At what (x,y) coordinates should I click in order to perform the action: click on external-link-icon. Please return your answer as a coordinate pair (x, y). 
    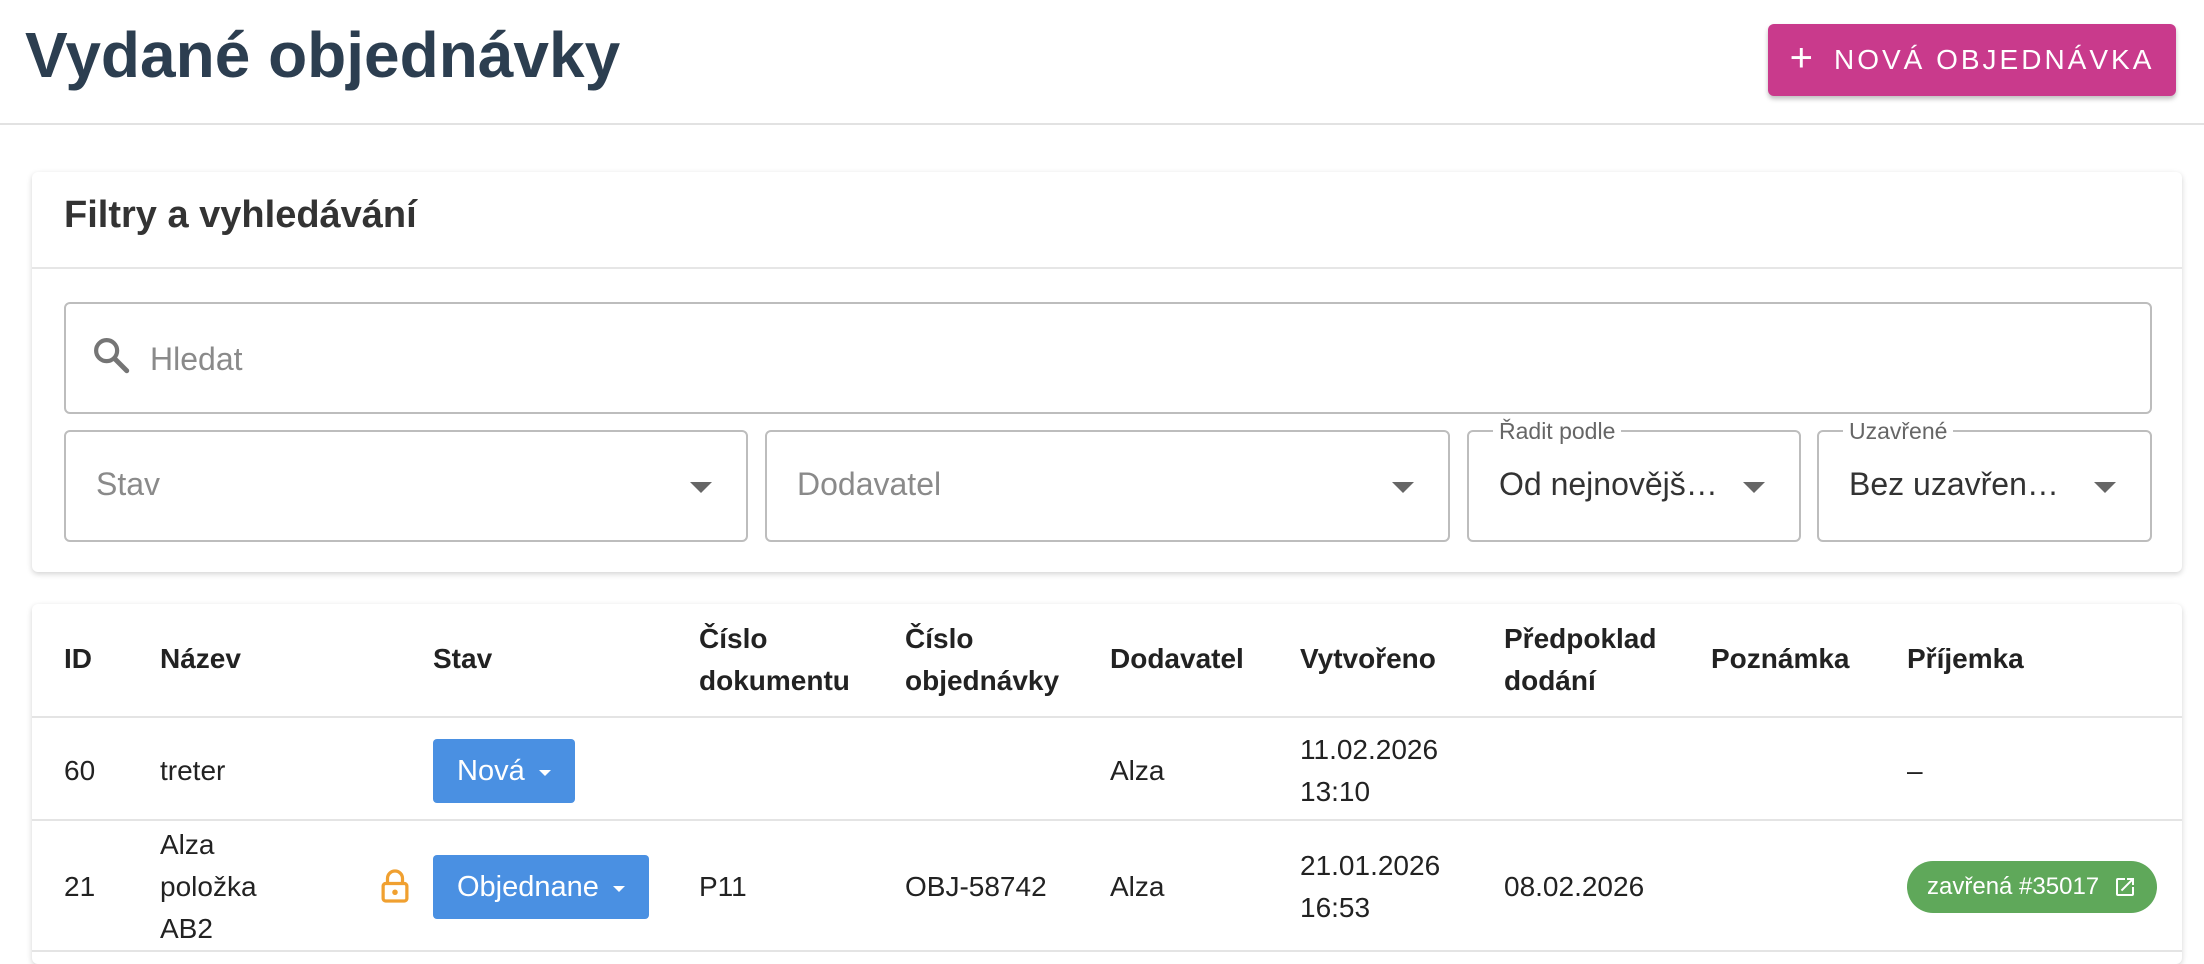
    Looking at the image, I should click on (2125, 887).